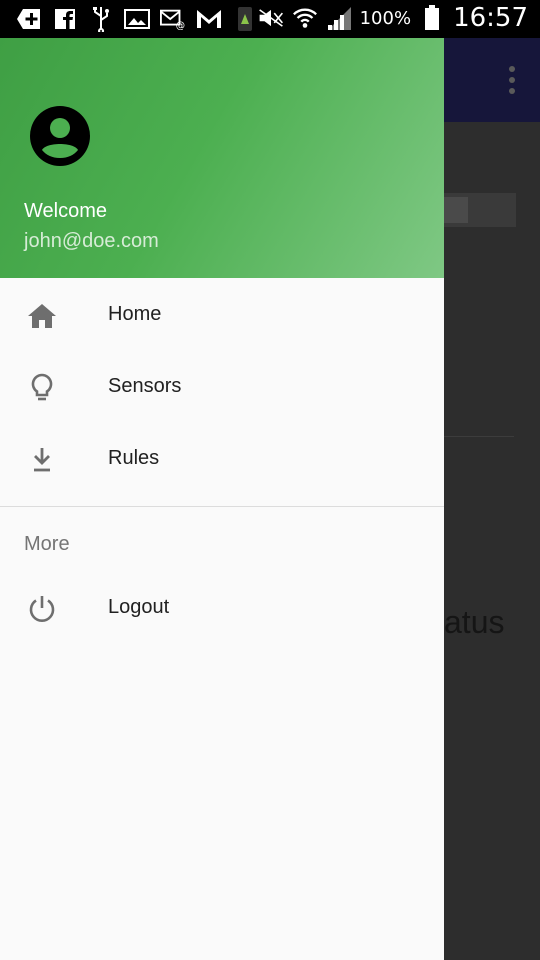 This screenshot has width=540, height=960. I want to click on power-icon, so click(42, 609).